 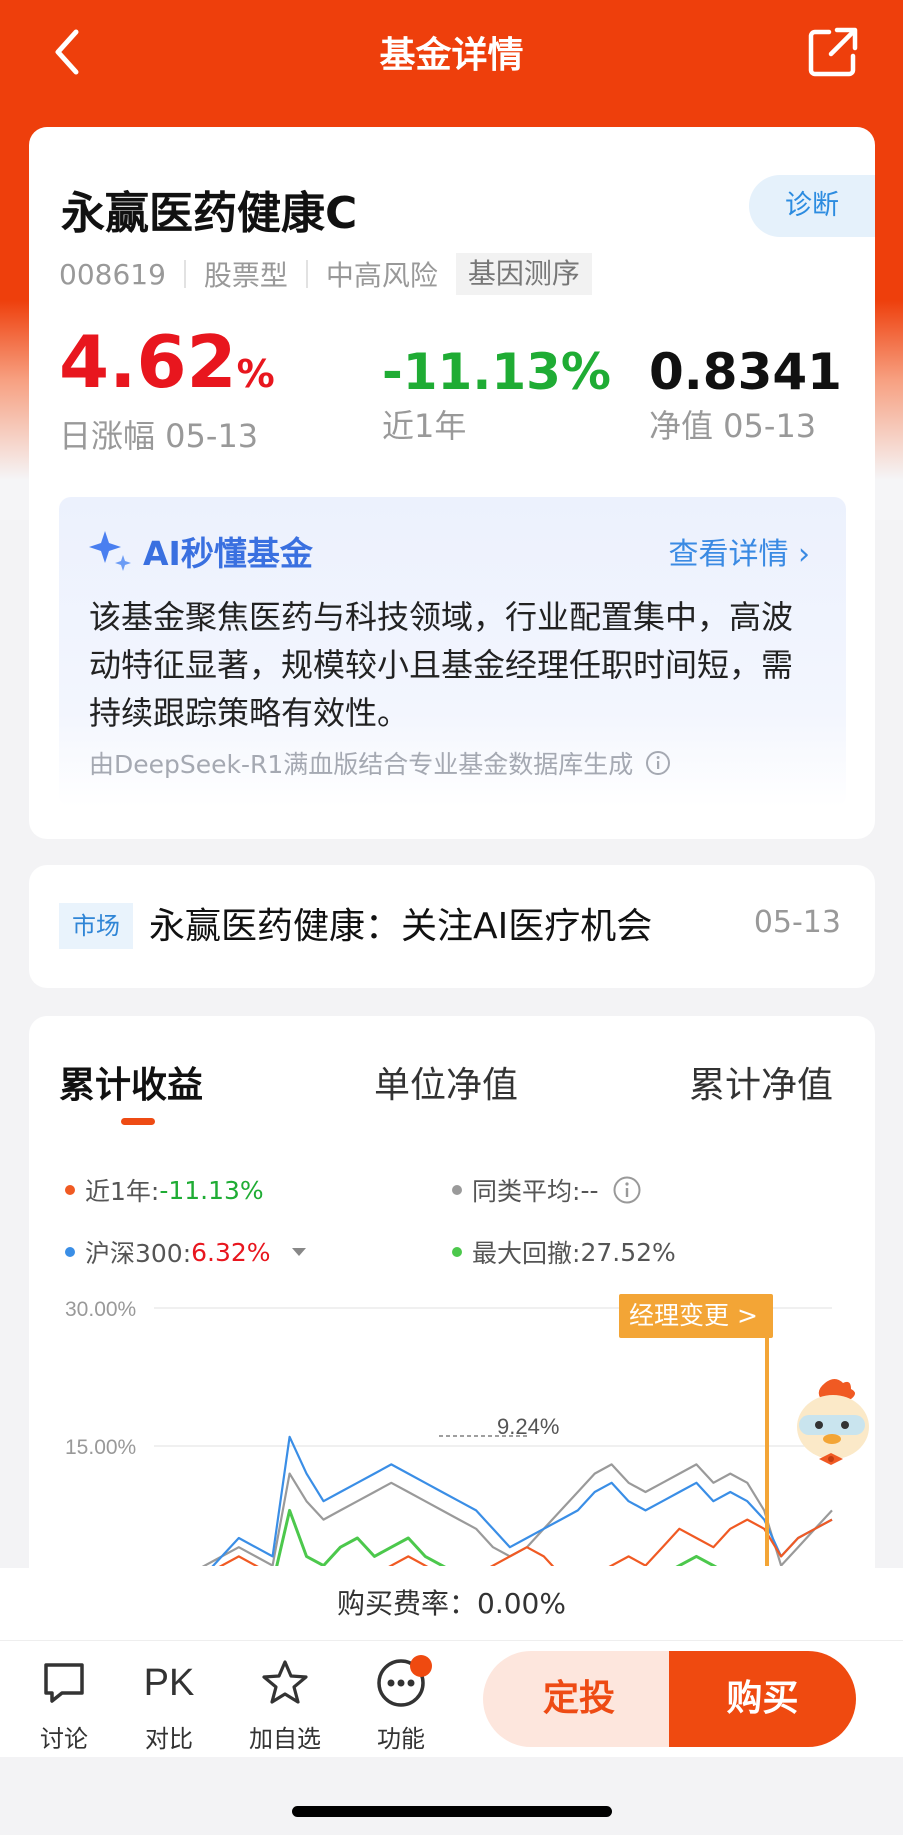 I want to click on y-tick-label: 30.00%, so click(x=100, y=1309).